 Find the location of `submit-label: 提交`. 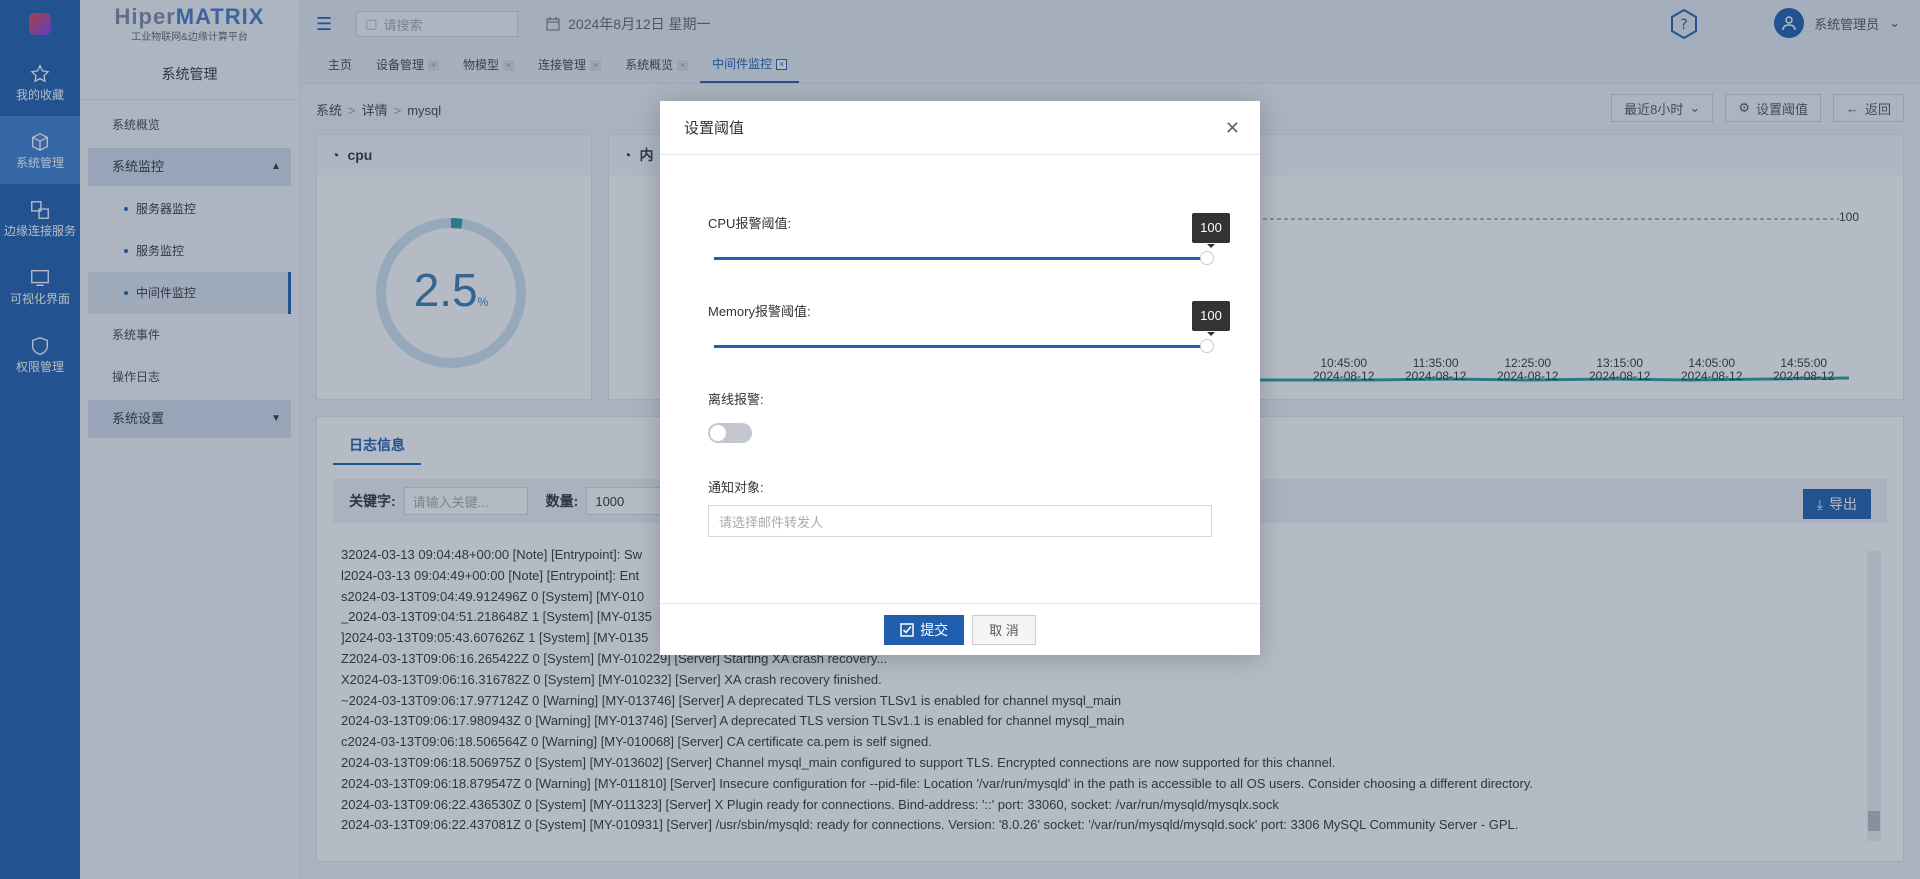

submit-label: 提交 is located at coordinates (934, 629).